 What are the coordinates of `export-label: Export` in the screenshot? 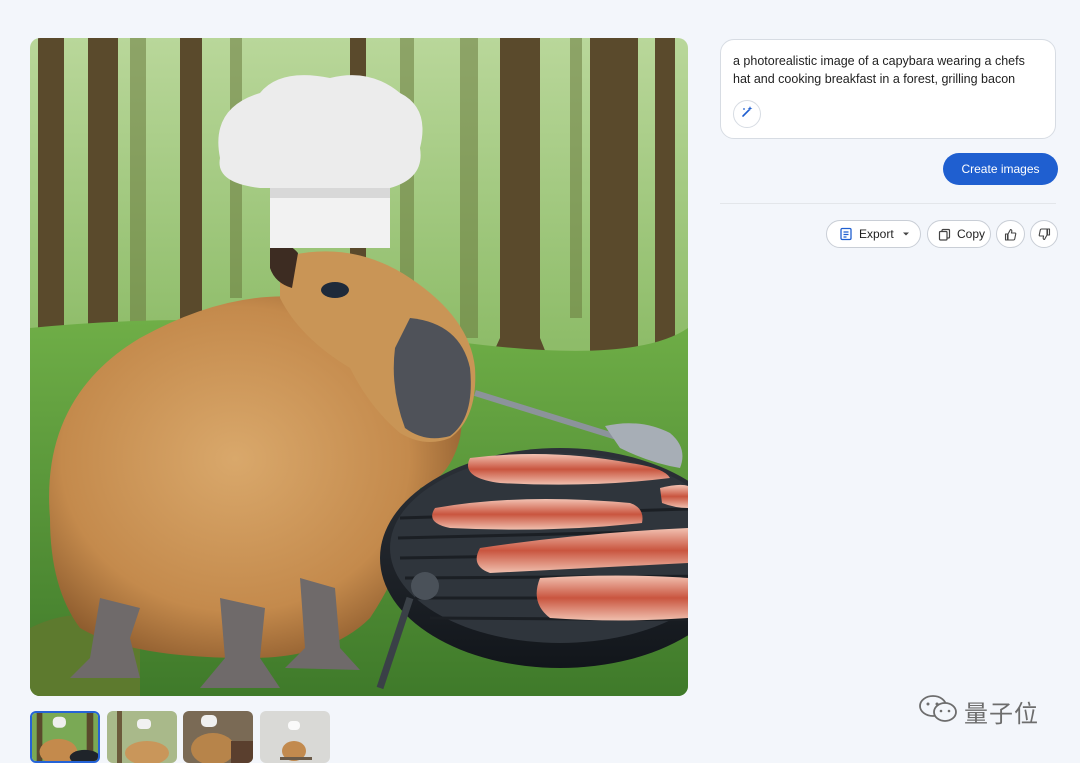 It's located at (876, 234).